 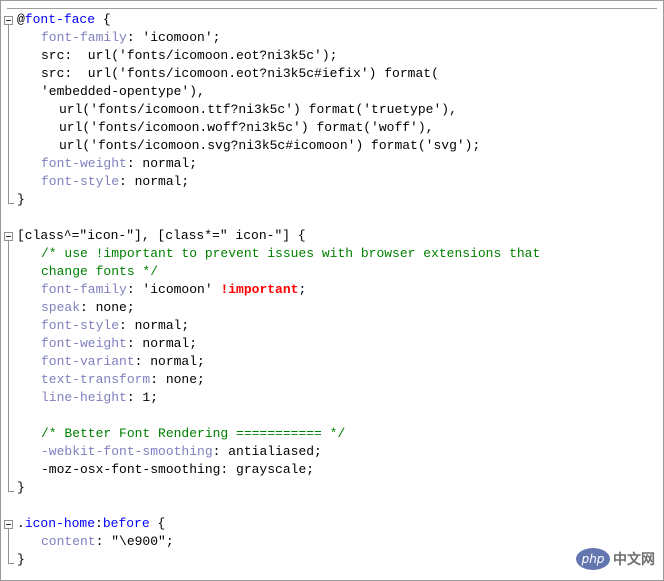 What do you see at coordinates (278, 92) in the screenshot?
I see `code-line: 'embedded-opentype'),` at bounding box center [278, 92].